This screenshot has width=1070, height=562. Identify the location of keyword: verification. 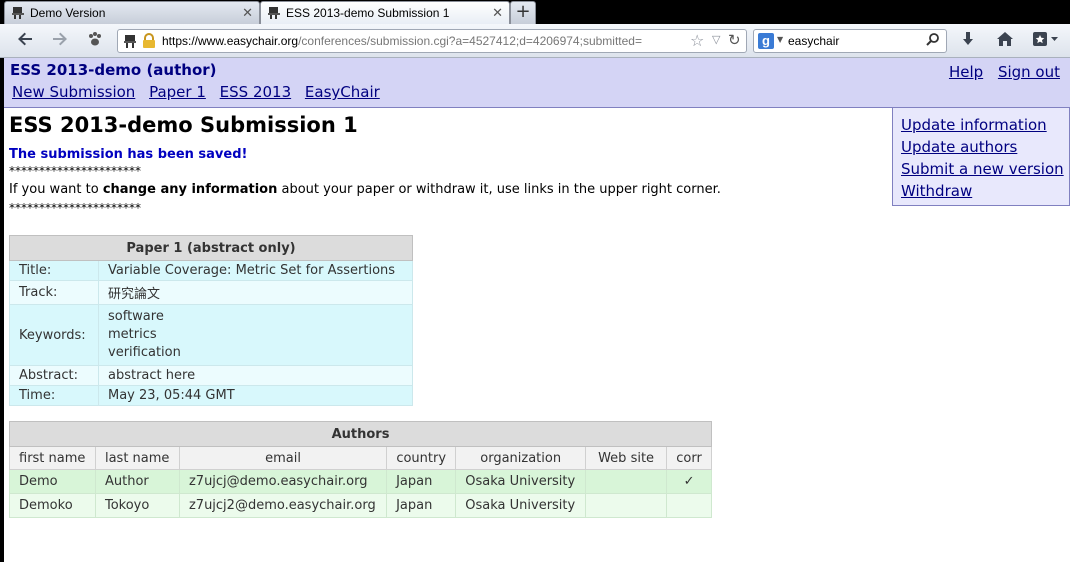
(144, 352).